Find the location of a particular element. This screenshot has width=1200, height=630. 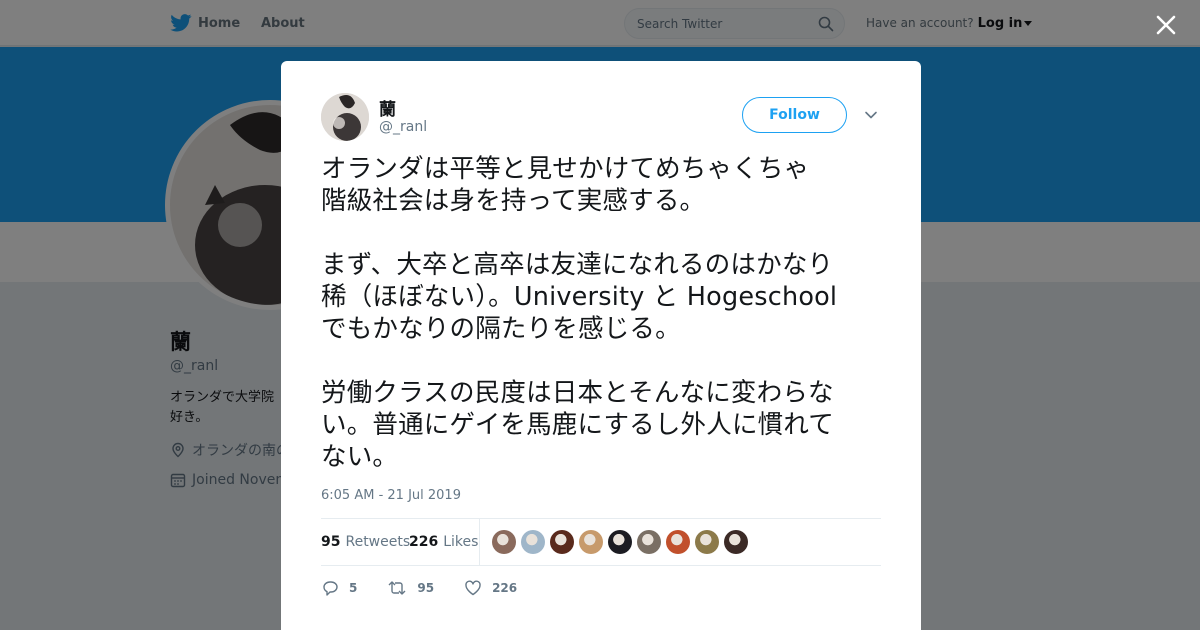

tweet-line: ない。 is located at coordinates (360, 457).